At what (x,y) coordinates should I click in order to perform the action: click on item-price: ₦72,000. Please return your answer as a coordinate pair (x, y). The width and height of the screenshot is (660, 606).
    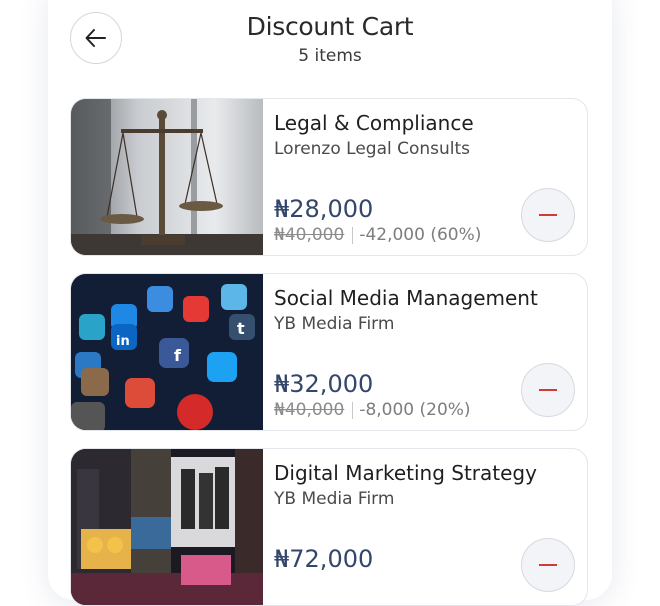
    Looking at the image, I should click on (324, 559).